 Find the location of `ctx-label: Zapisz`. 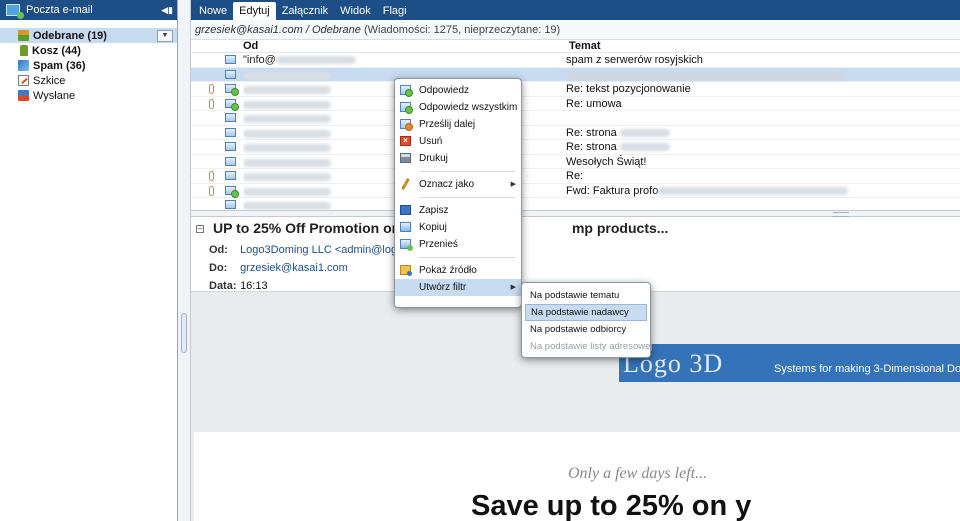

ctx-label: Zapisz is located at coordinates (434, 210).